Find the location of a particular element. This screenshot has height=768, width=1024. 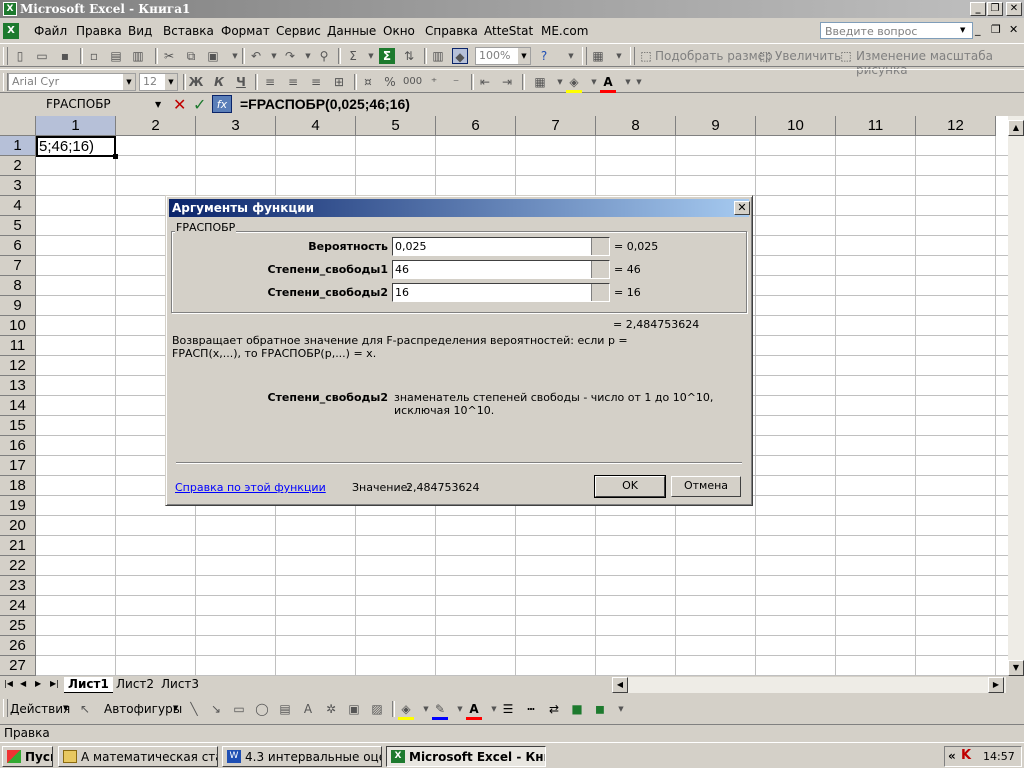

row-header: 23 is located at coordinates (18, 586).